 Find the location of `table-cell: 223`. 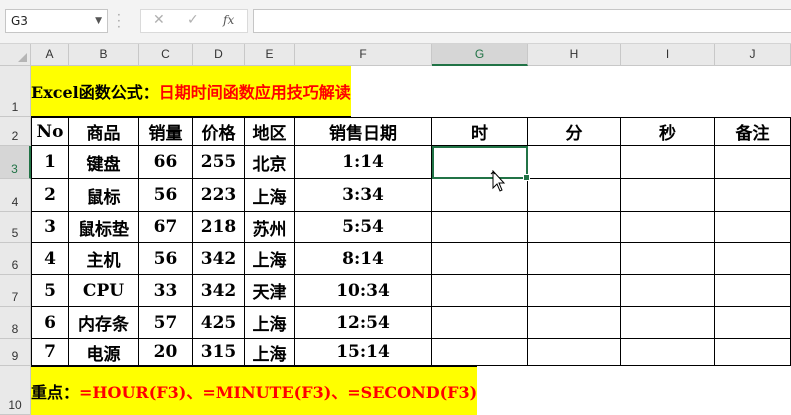

table-cell: 223 is located at coordinates (219, 195).